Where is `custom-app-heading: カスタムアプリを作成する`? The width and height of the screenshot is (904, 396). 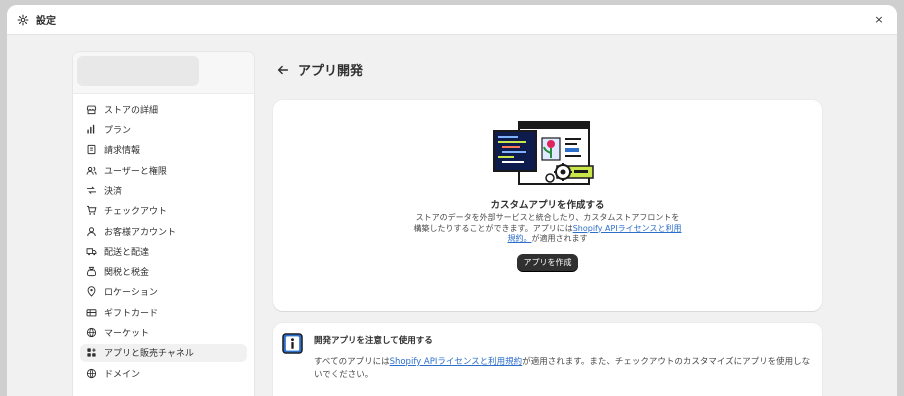
custom-app-heading: カスタムアプリを作成する is located at coordinates (547, 205).